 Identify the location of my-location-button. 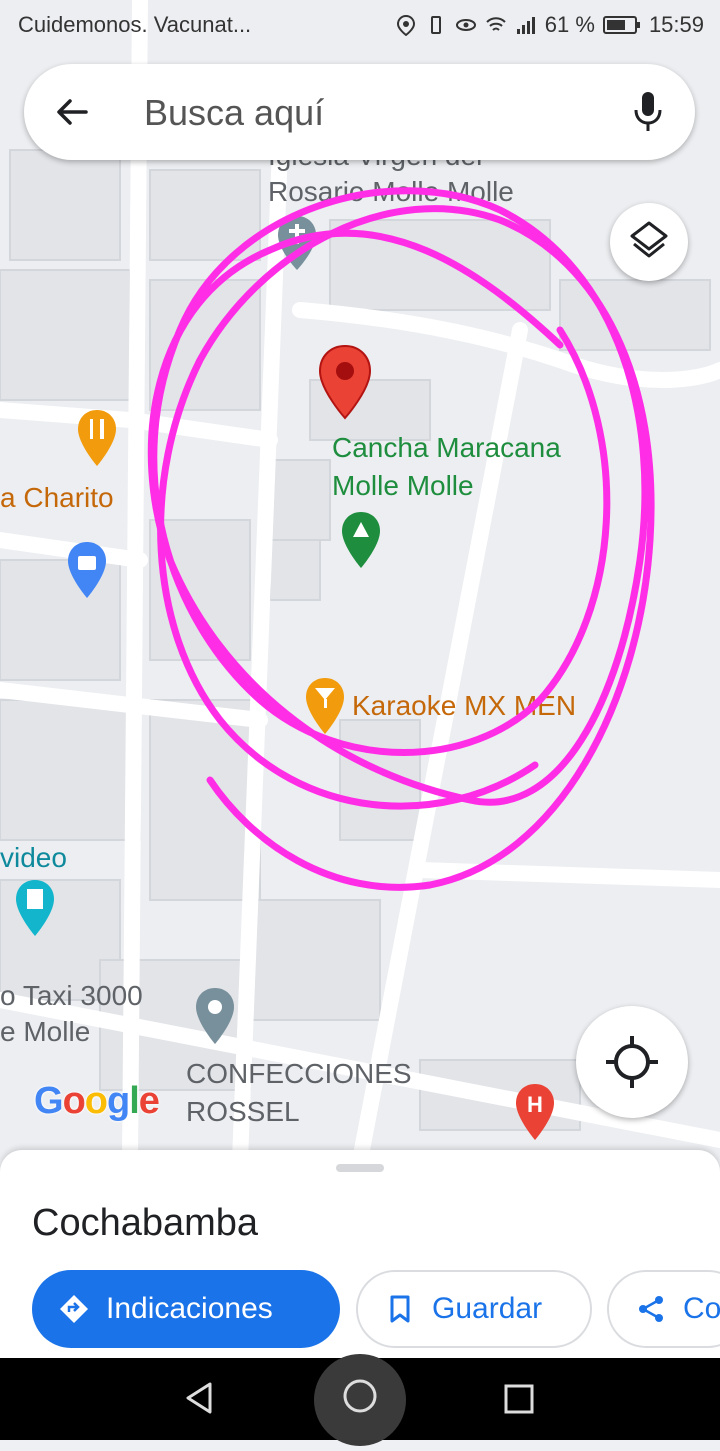
(632, 1062).